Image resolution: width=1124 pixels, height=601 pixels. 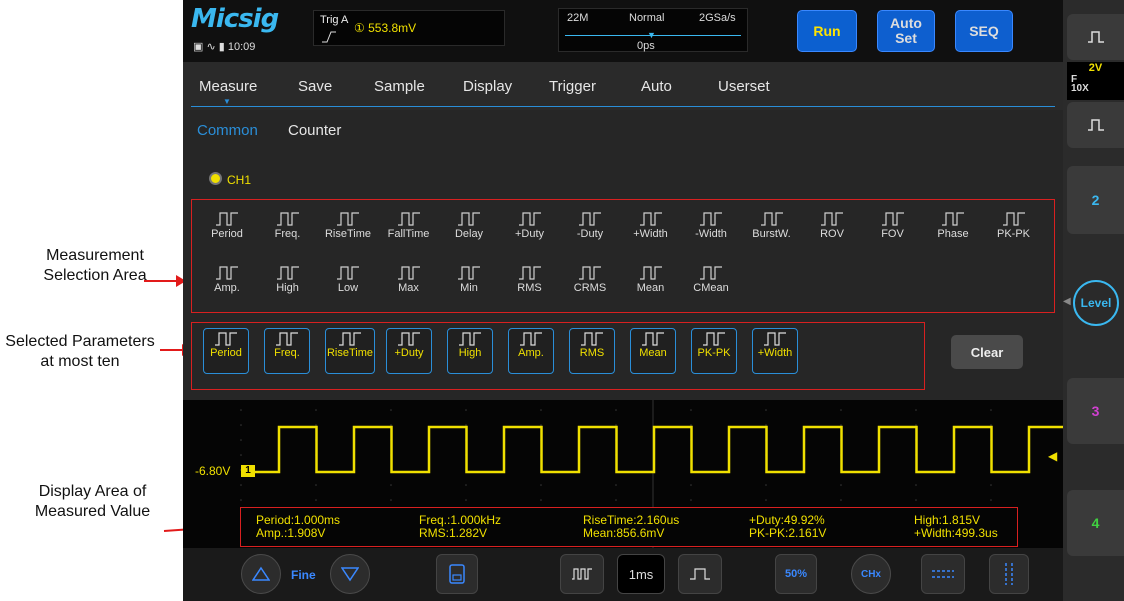 I want to click on memory-depth: 22M, so click(x=578, y=18).